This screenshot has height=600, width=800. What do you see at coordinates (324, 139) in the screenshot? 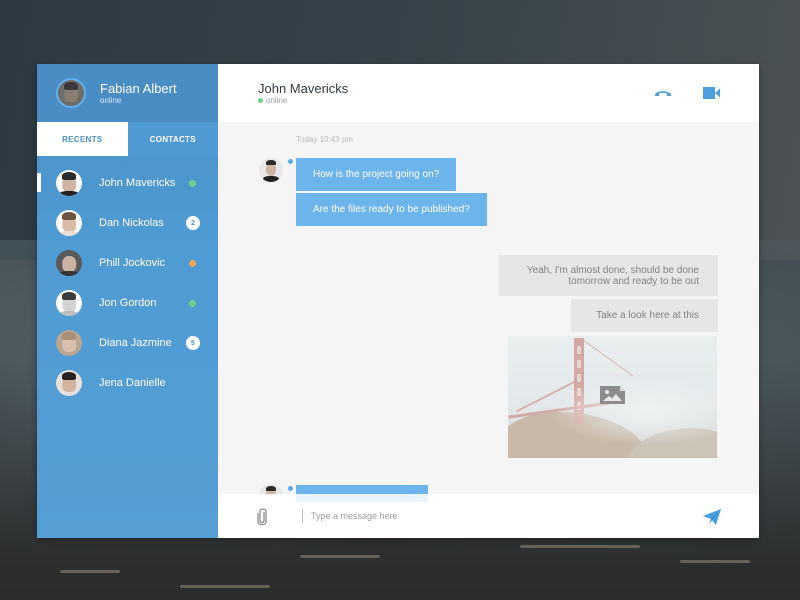
I see `message-timestamp: Today 10:43 pm` at bounding box center [324, 139].